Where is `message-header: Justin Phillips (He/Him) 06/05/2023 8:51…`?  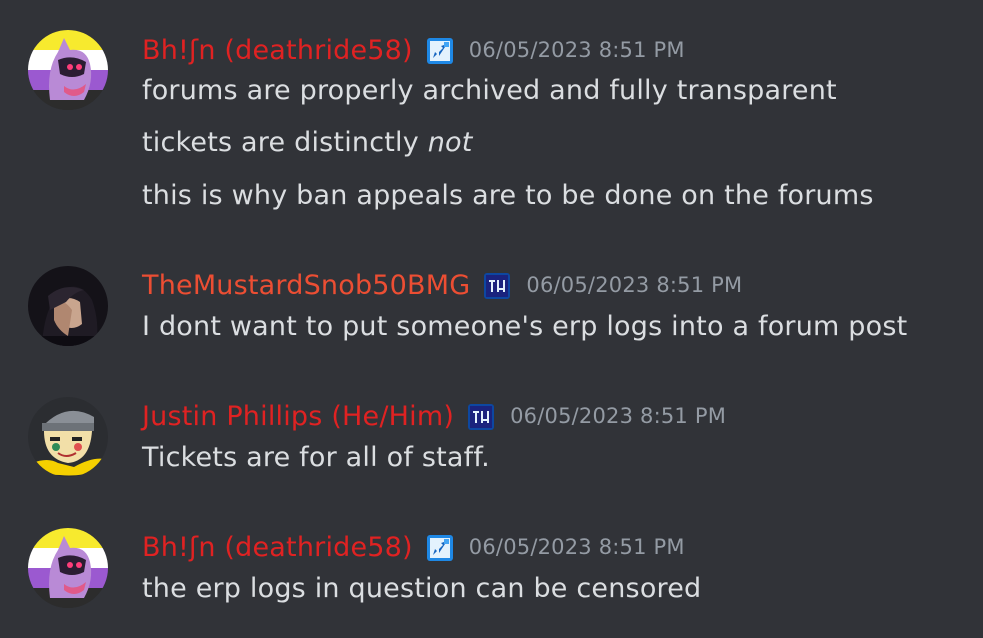 message-header: Justin Phillips (He/Him) 06/05/2023 8:51… is located at coordinates (434, 416).